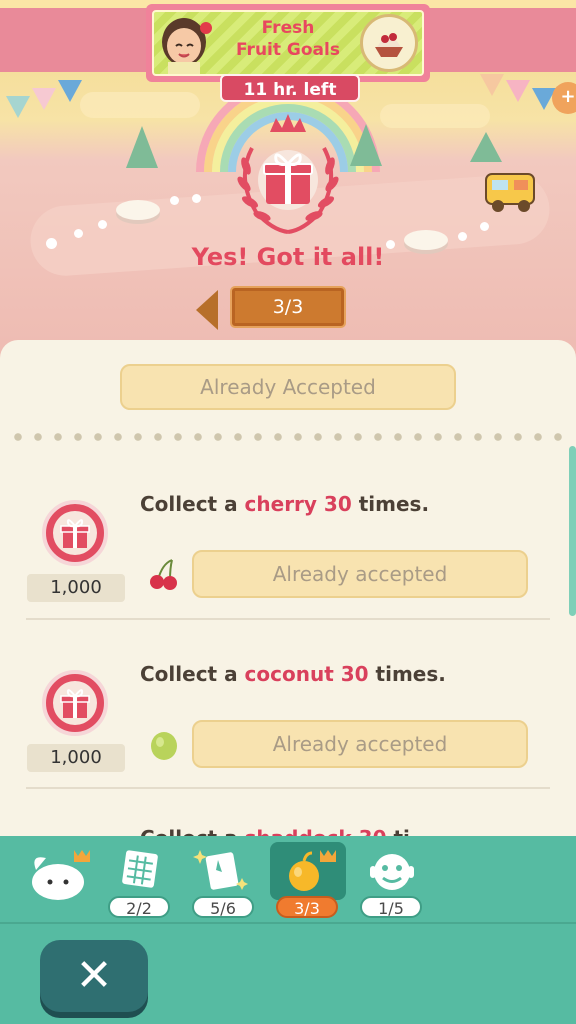 The height and width of the screenshot is (1024, 576). Describe the element at coordinates (140, 869) in the screenshot. I see `calendar-icon` at that location.